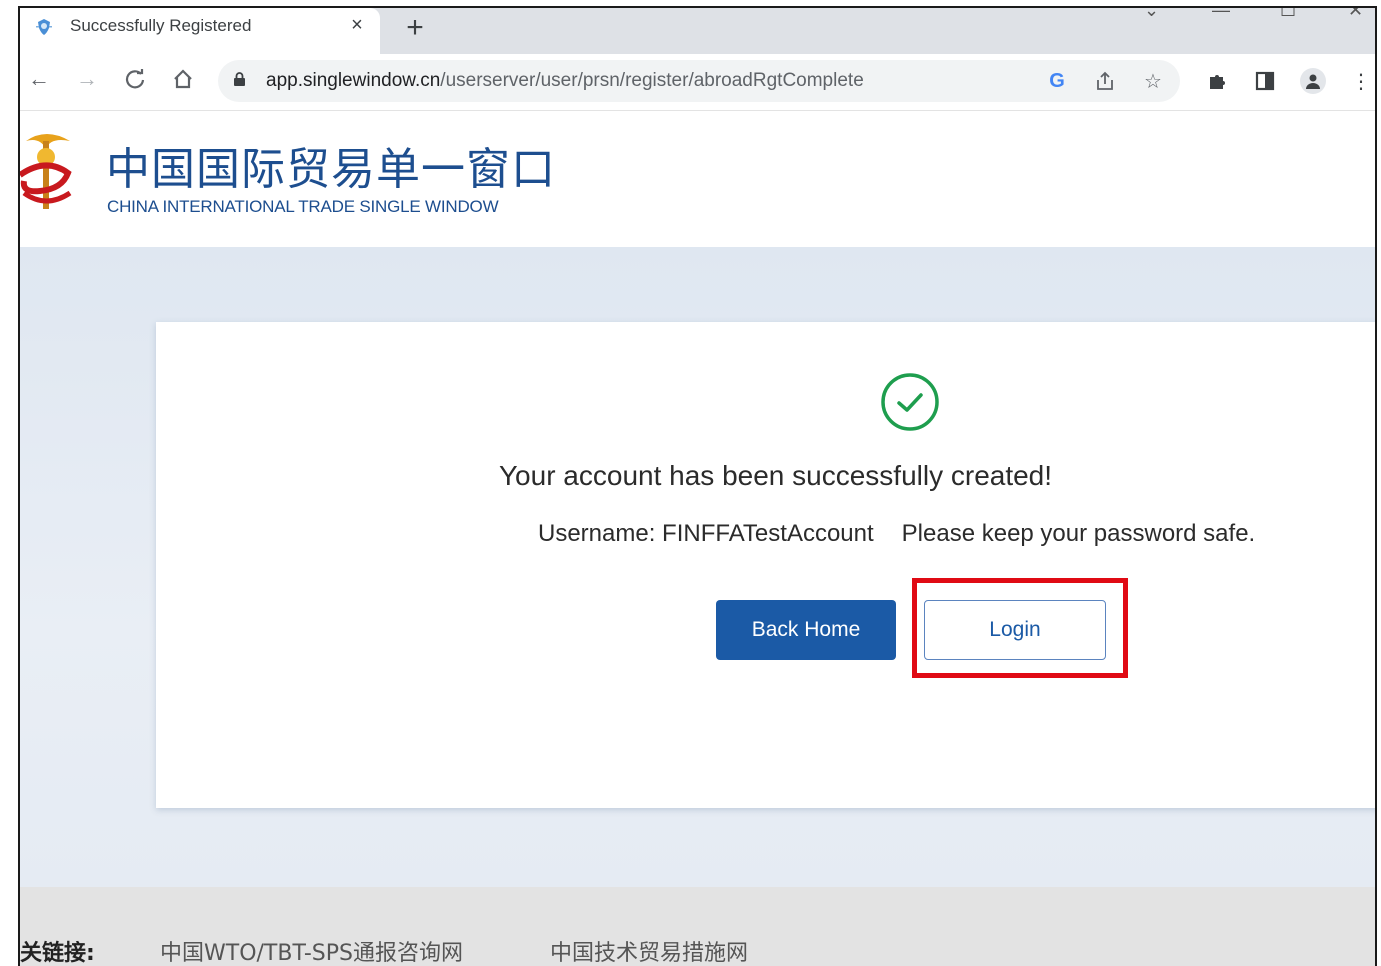 The image size is (1381, 966). I want to click on footer-link-trade-measures: 中国技术贸易措施网, so click(649, 950).